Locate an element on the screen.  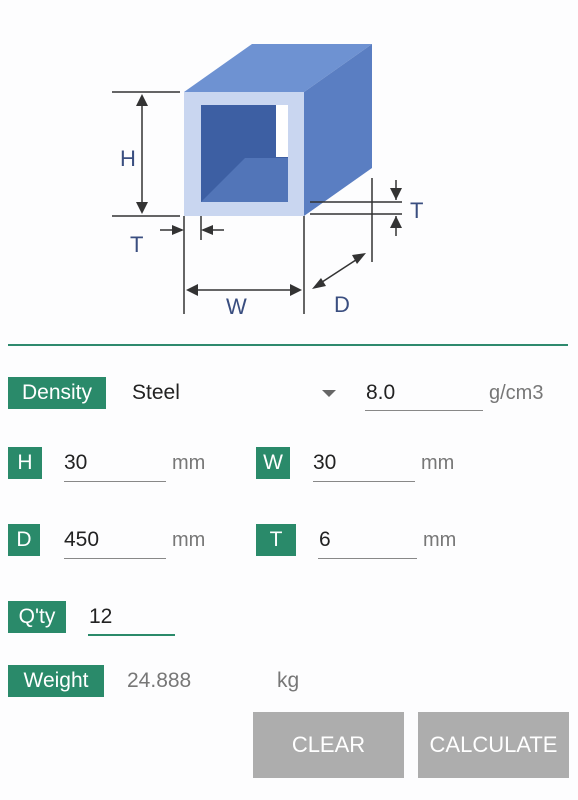
d-input-underline is located at coordinates (115, 558).